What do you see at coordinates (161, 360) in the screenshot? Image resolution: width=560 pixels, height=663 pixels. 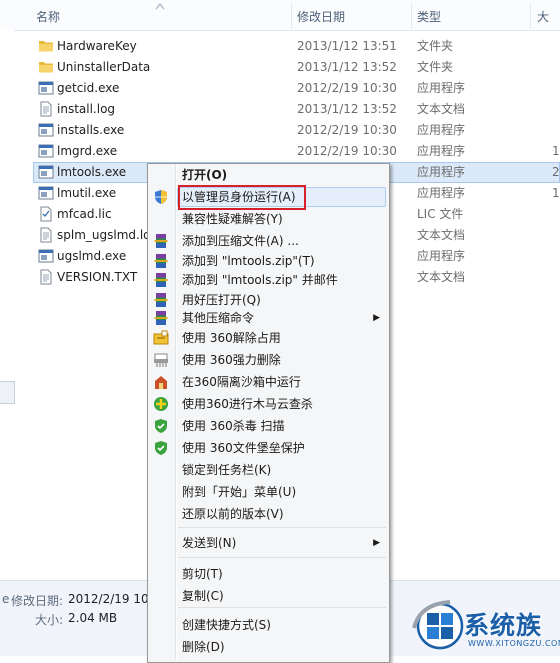 I see `shredder-icon` at bounding box center [161, 360].